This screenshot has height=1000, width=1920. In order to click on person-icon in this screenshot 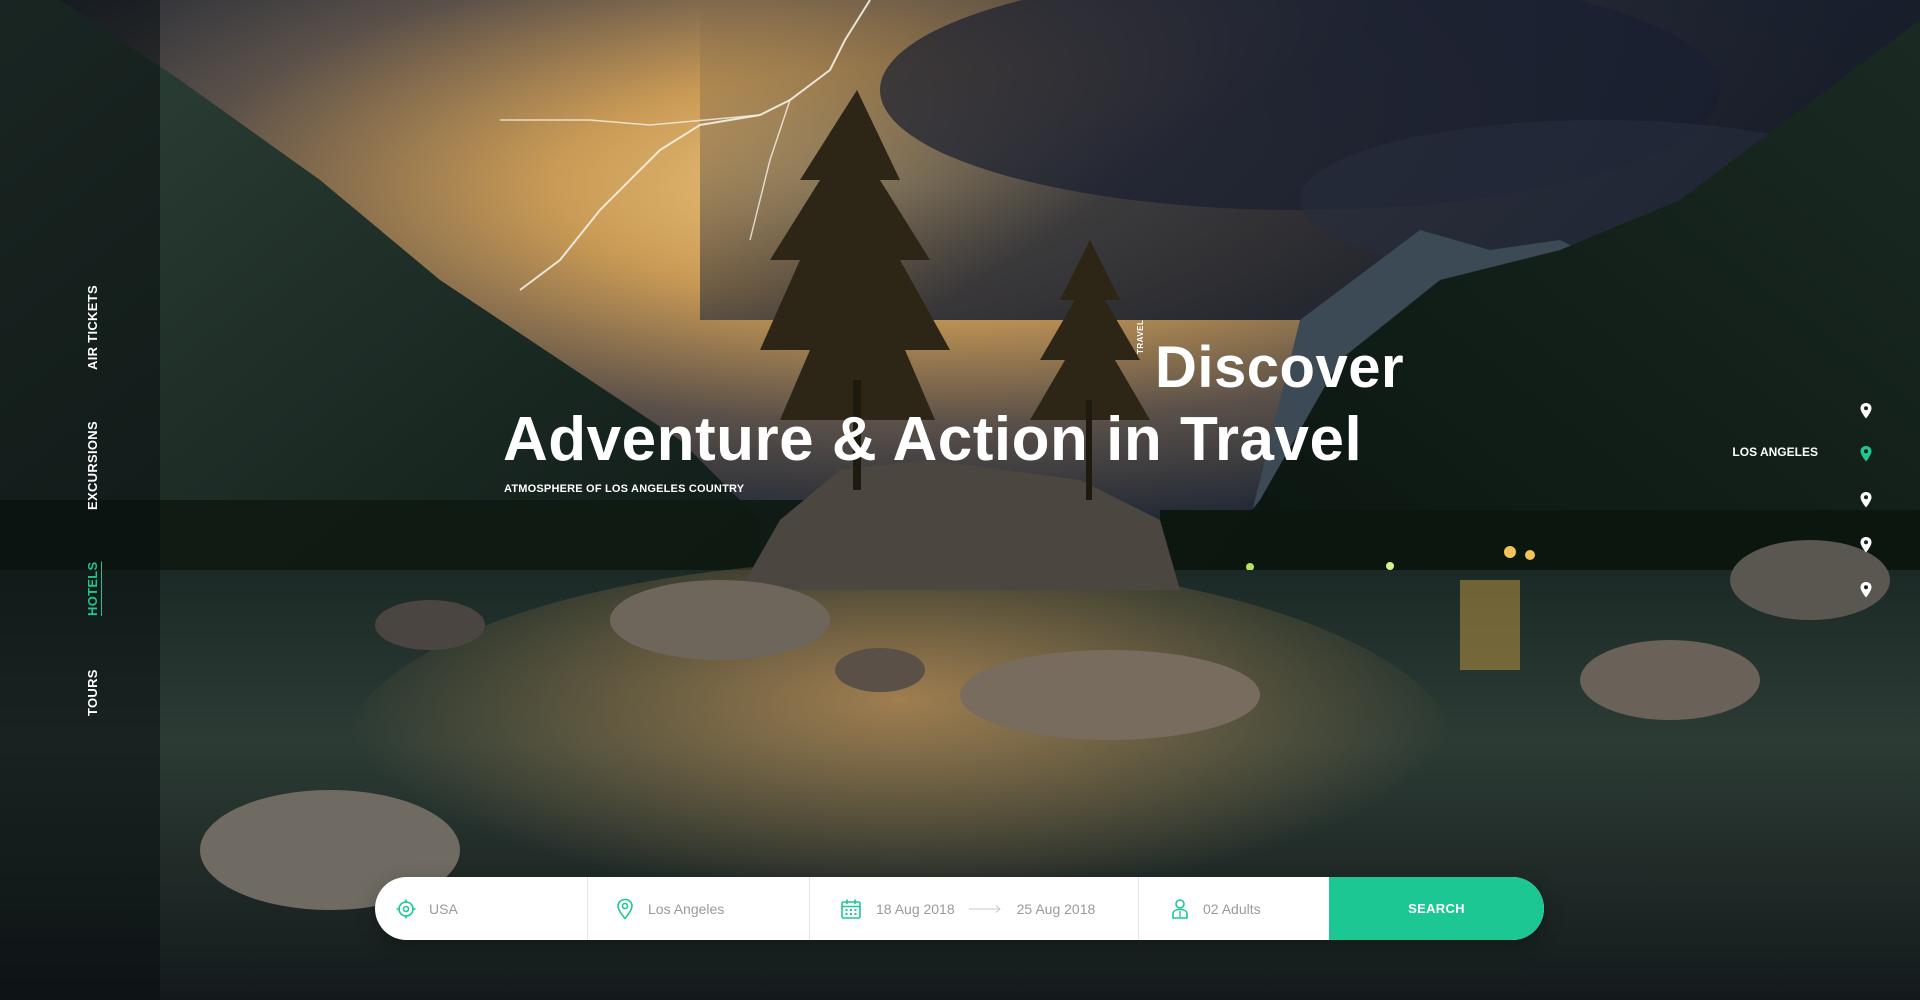, I will do `click(1180, 909)`.